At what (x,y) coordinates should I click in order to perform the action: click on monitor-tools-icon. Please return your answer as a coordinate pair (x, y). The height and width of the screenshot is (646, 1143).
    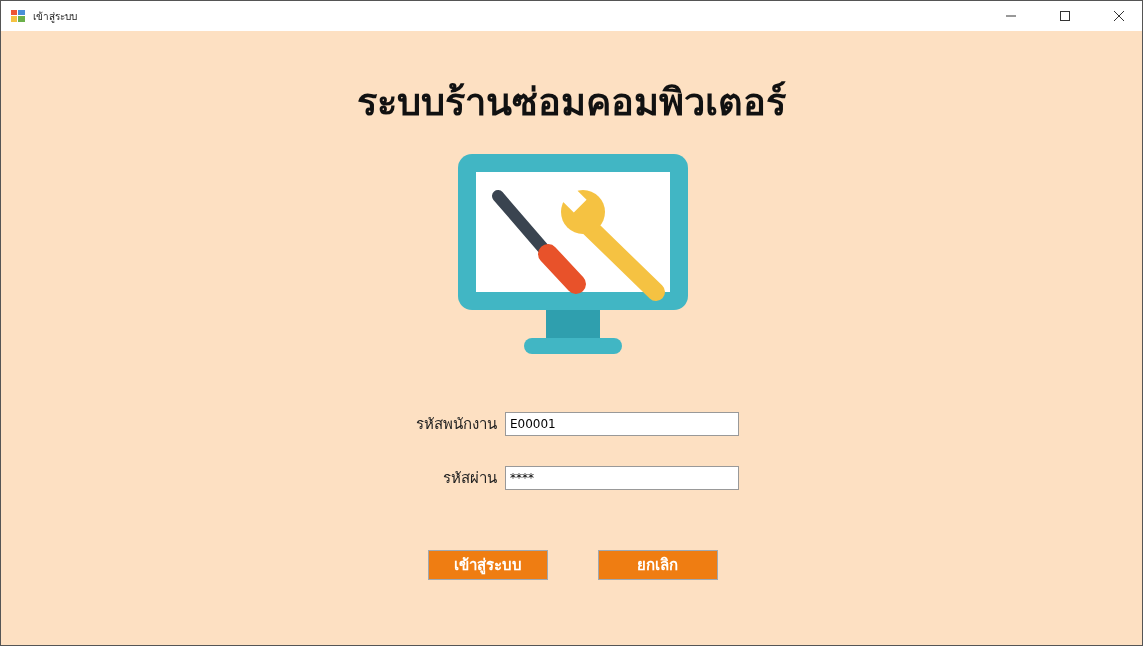
    Looking at the image, I should click on (572, 254).